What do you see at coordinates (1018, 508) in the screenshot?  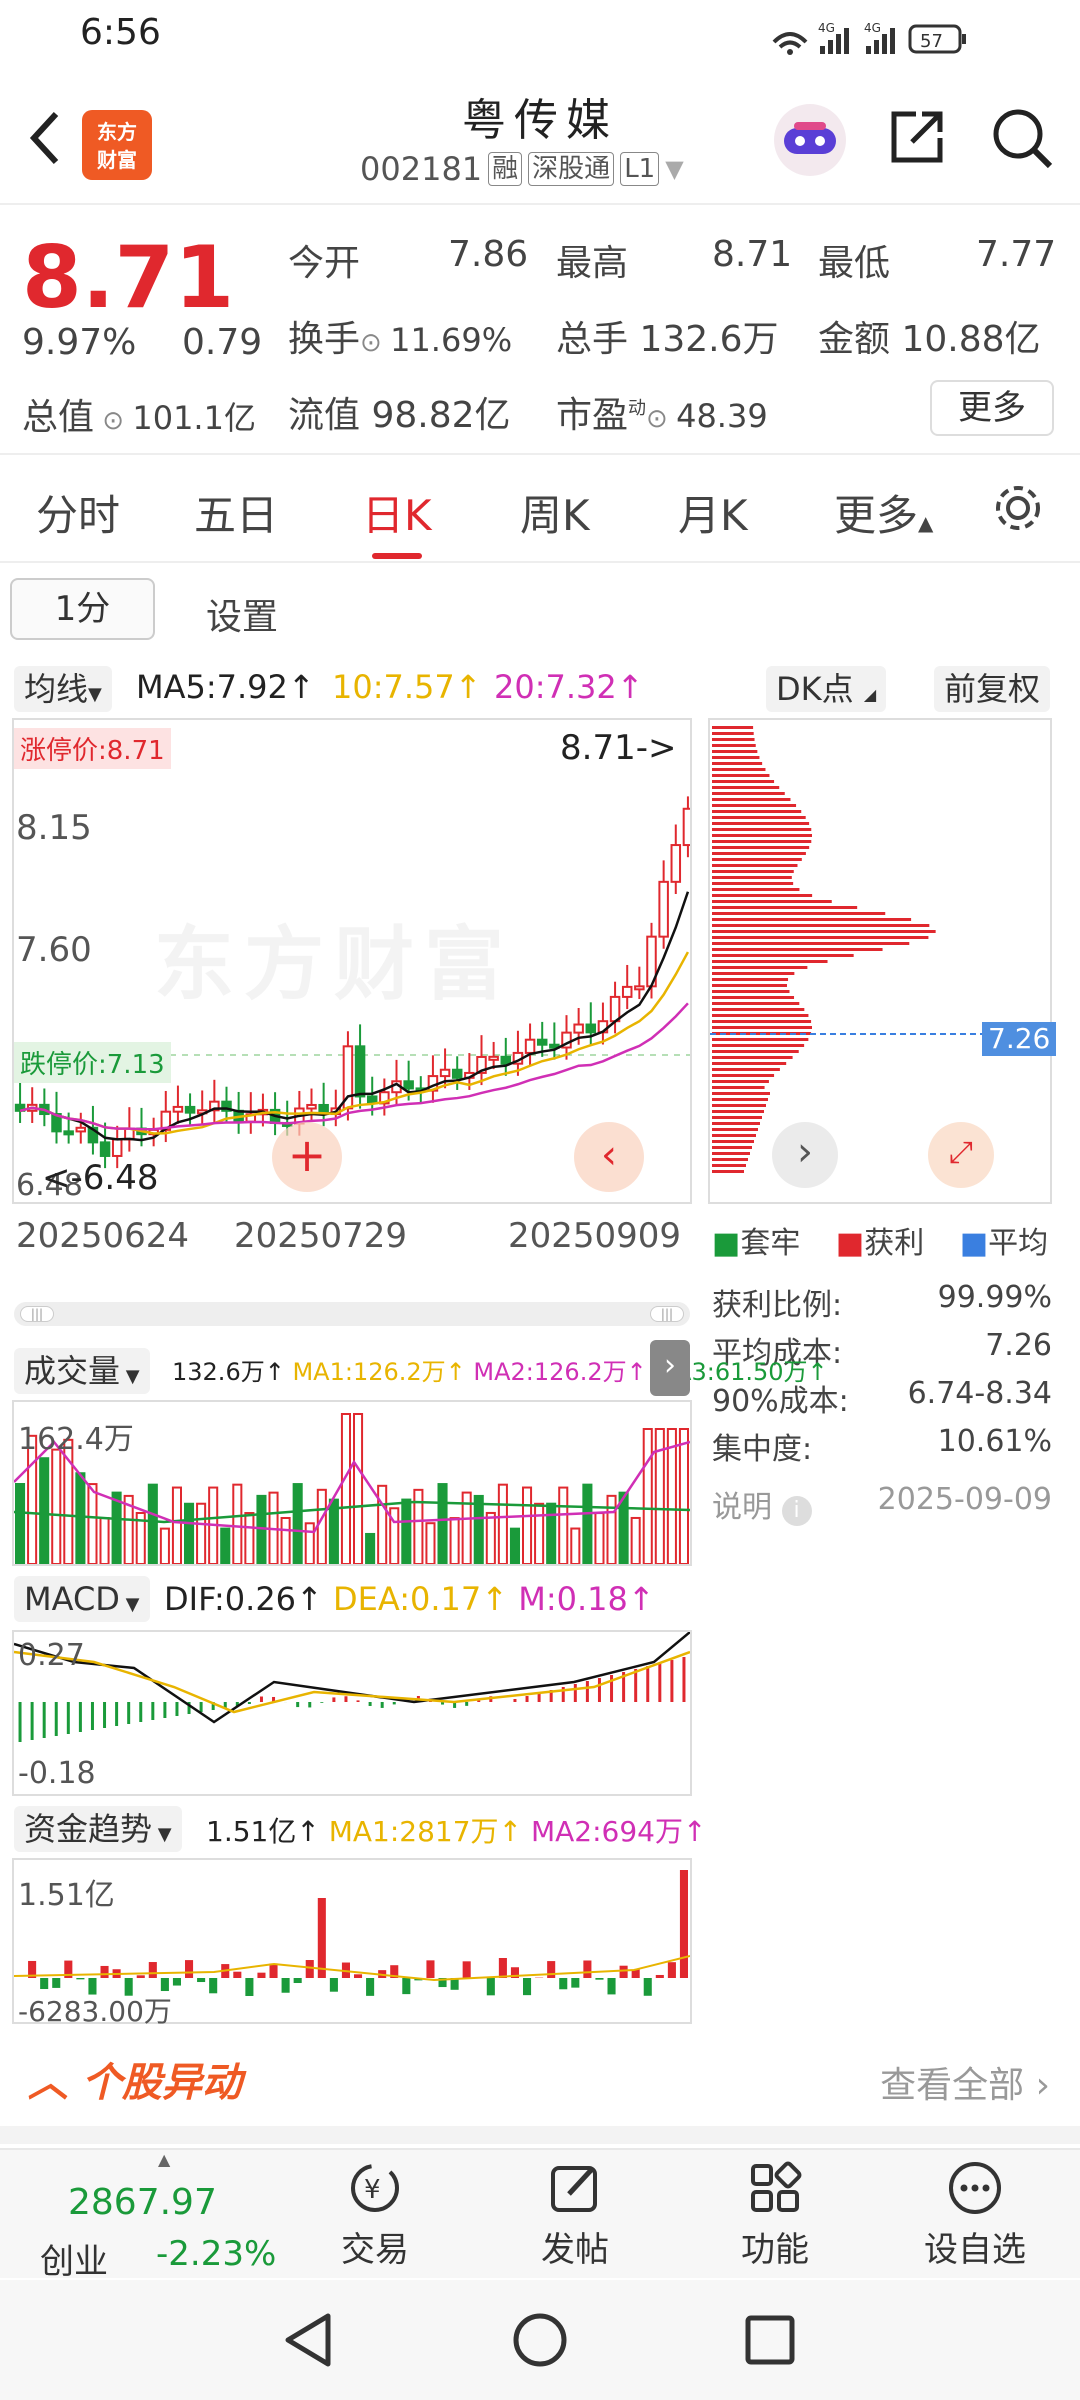 I see `settings-gear-icon` at bounding box center [1018, 508].